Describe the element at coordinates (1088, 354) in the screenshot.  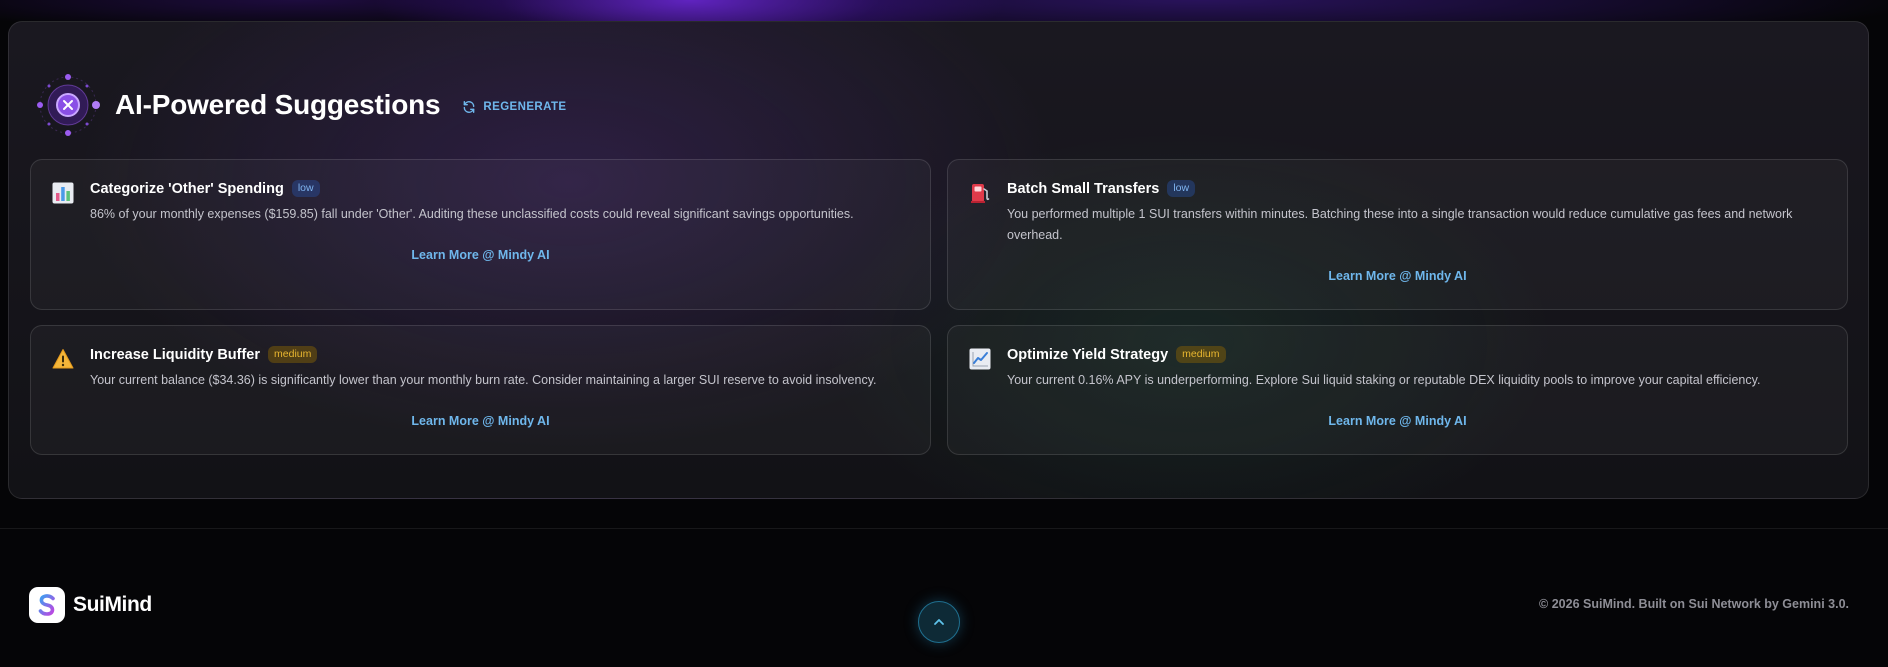
I see `card-title: Optimize Yield Strategy` at that location.